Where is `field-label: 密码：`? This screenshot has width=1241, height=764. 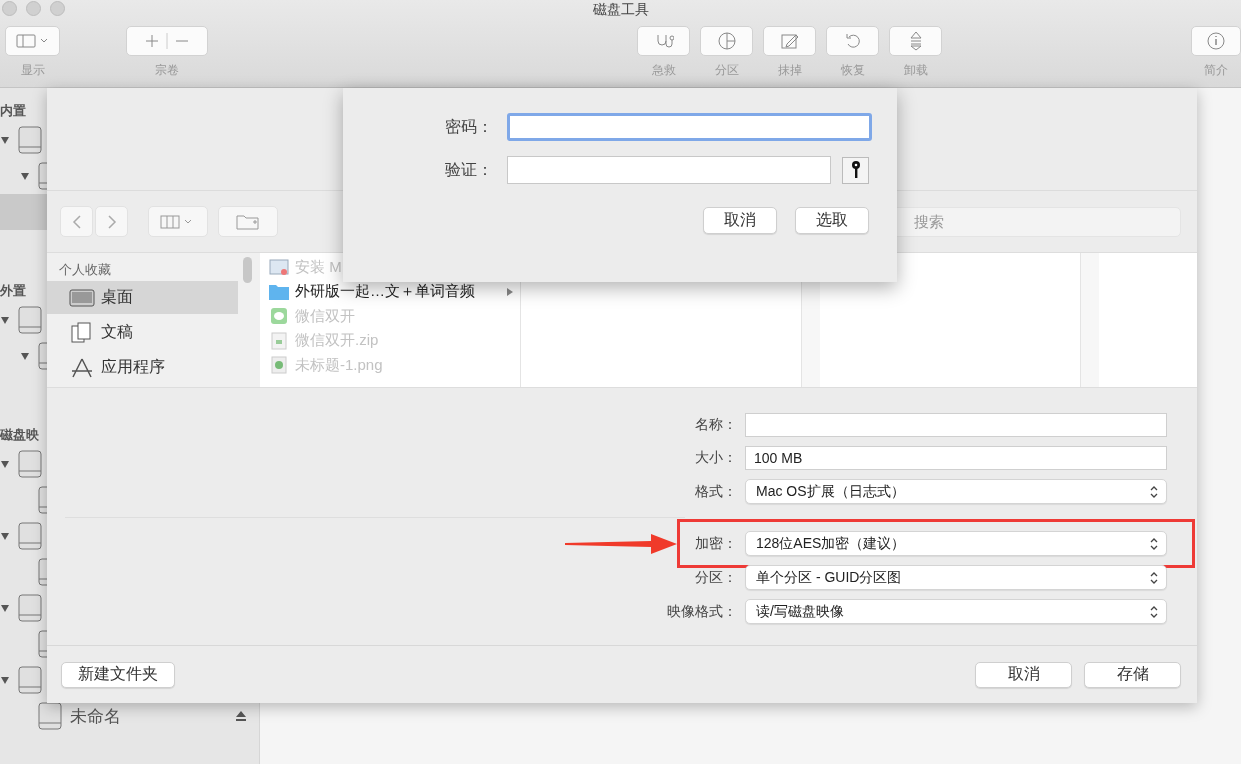 field-label: 密码： is located at coordinates (468, 126).